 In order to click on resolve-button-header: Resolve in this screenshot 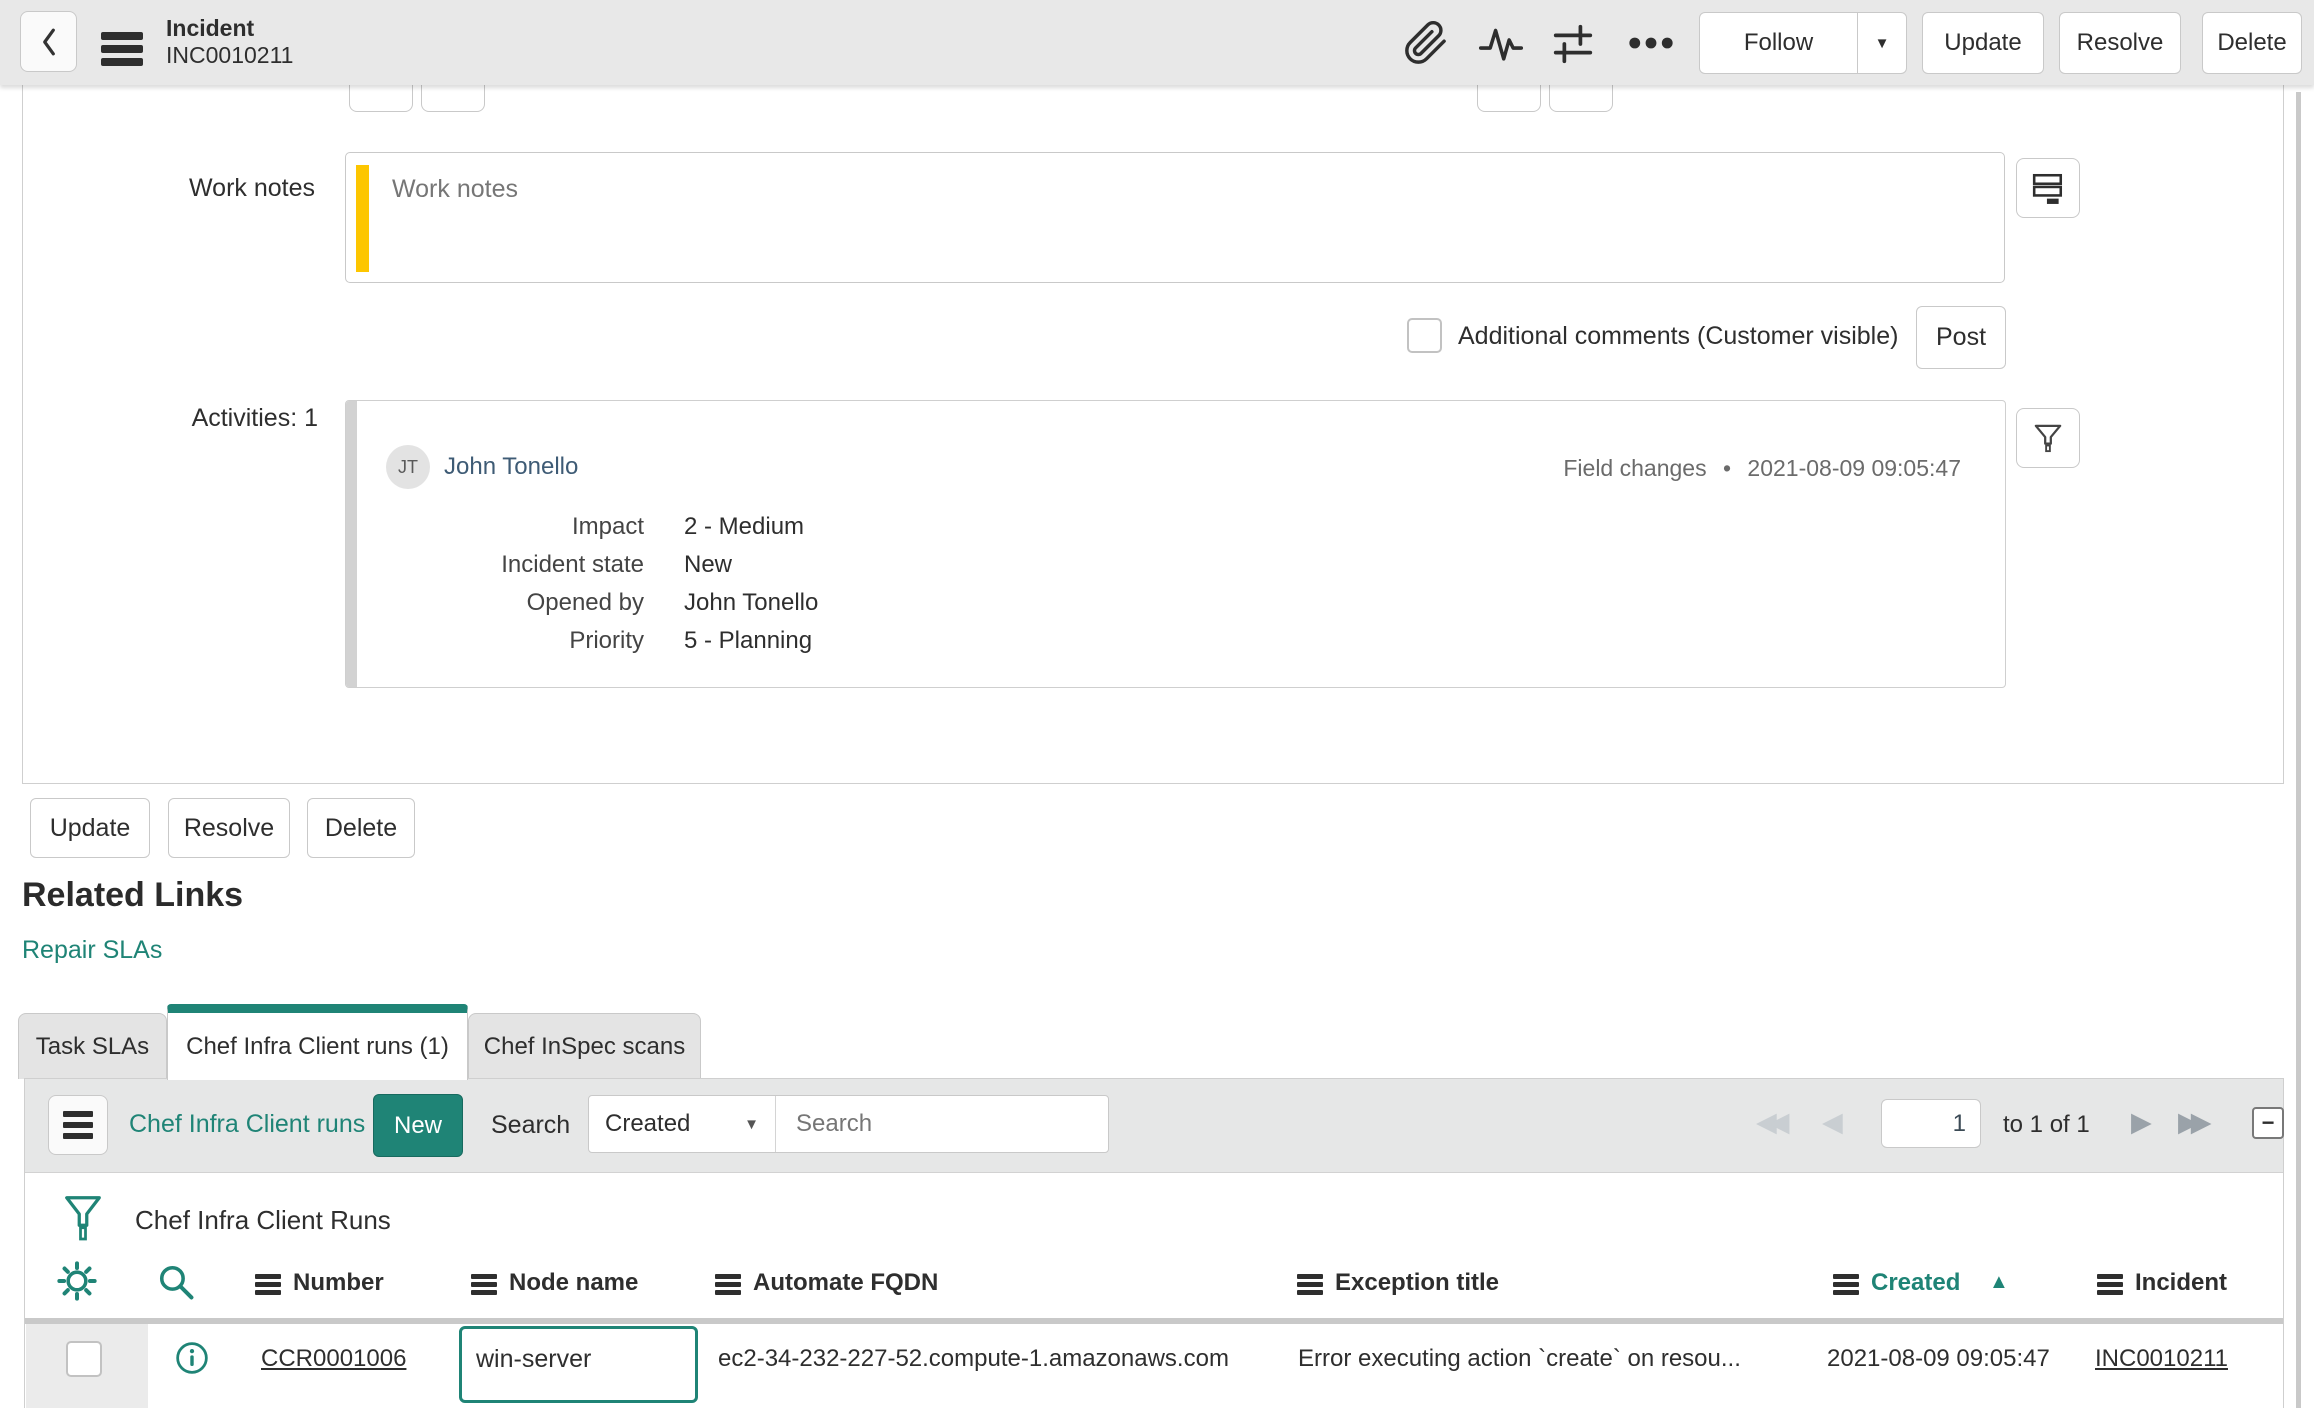, I will do `click(2120, 43)`.